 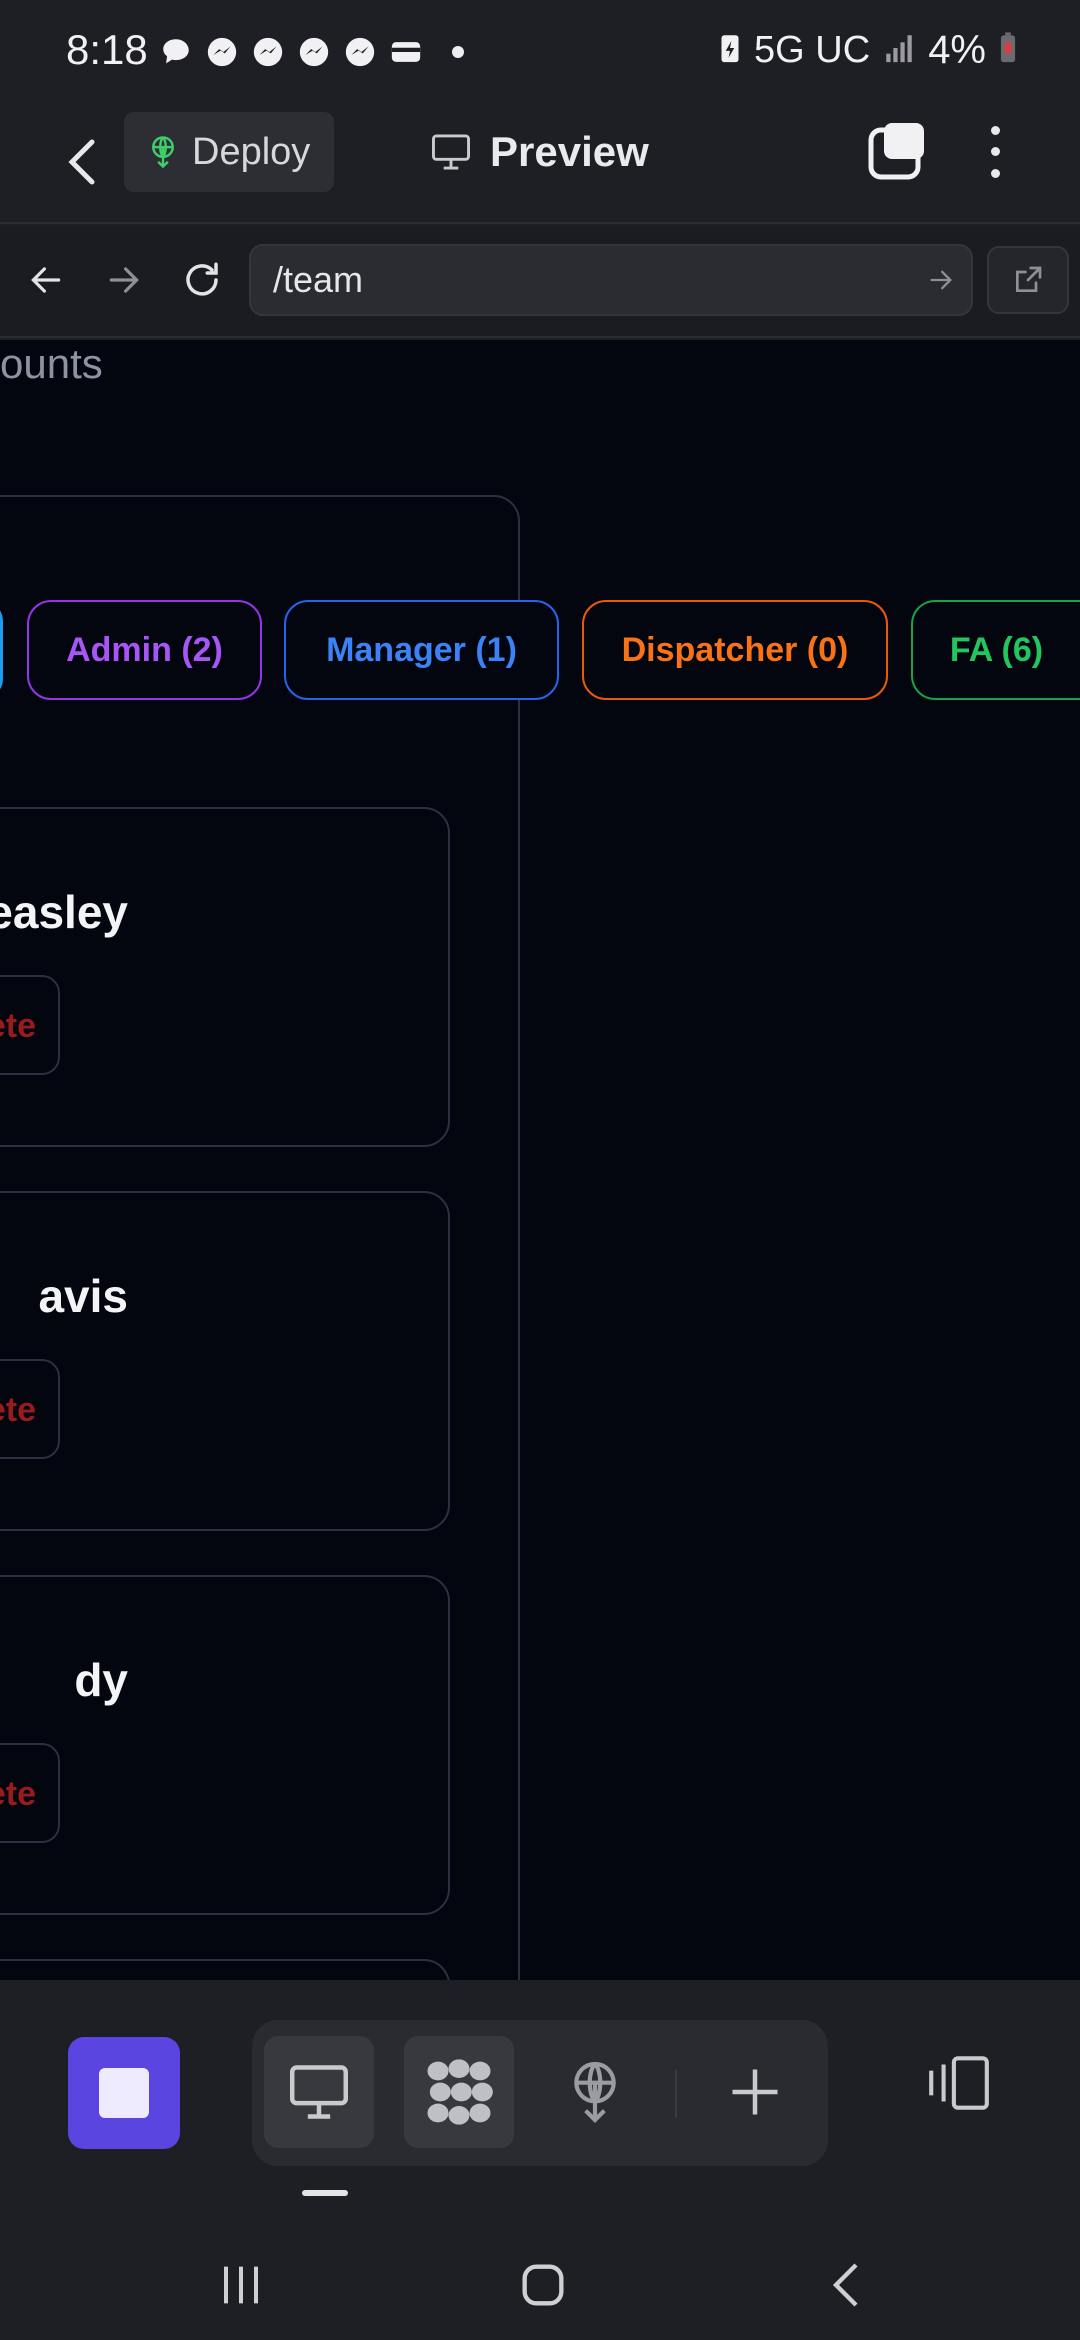 What do you see at coordinates (421, 650) in the screenshot?
I see `filter-chip-manager: Manager (1)` at bounding box center [421, 650].